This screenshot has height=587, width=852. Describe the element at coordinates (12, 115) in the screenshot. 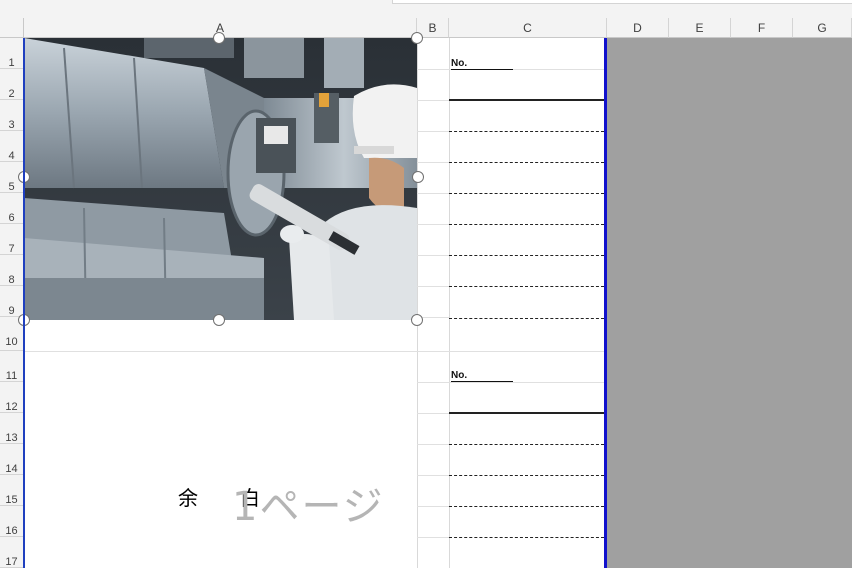

I see `row-header-3: 3` at that location.